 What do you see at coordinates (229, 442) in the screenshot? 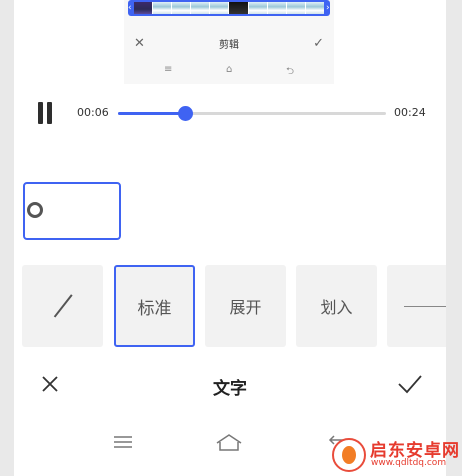
I see `home-icon` at bounding box center [229, 442].